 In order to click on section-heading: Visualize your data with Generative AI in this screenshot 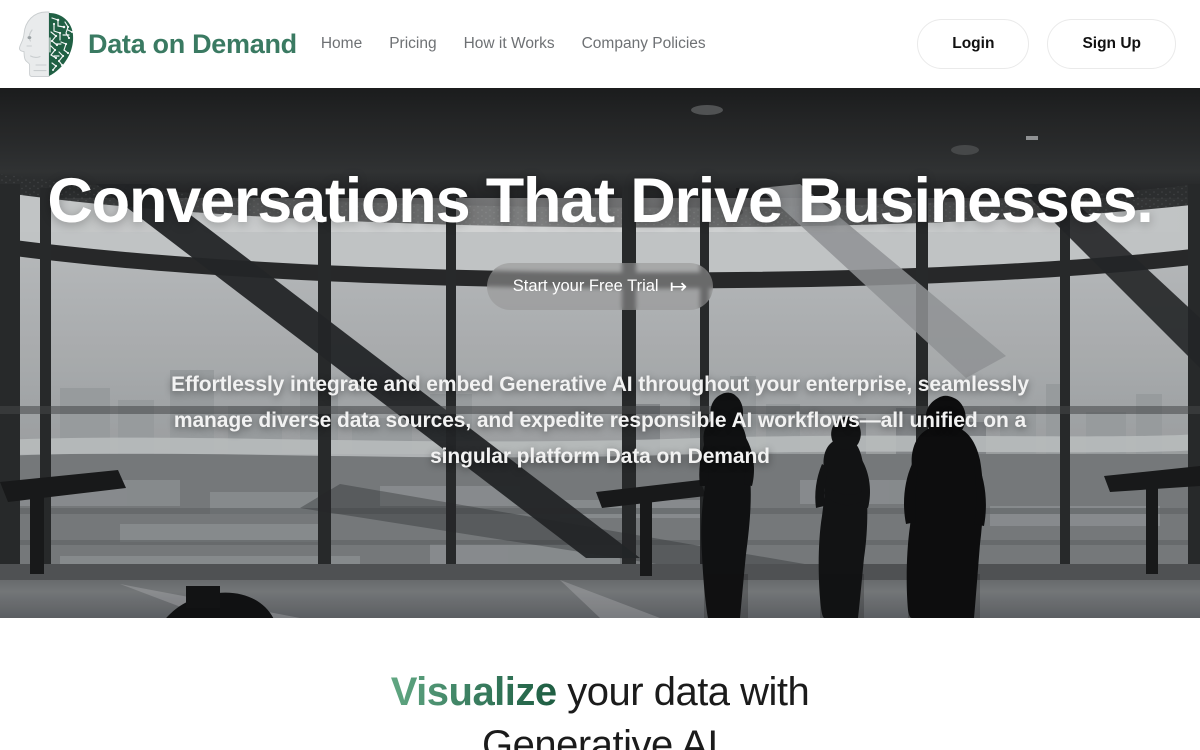, I will do `click(600, 708)`.